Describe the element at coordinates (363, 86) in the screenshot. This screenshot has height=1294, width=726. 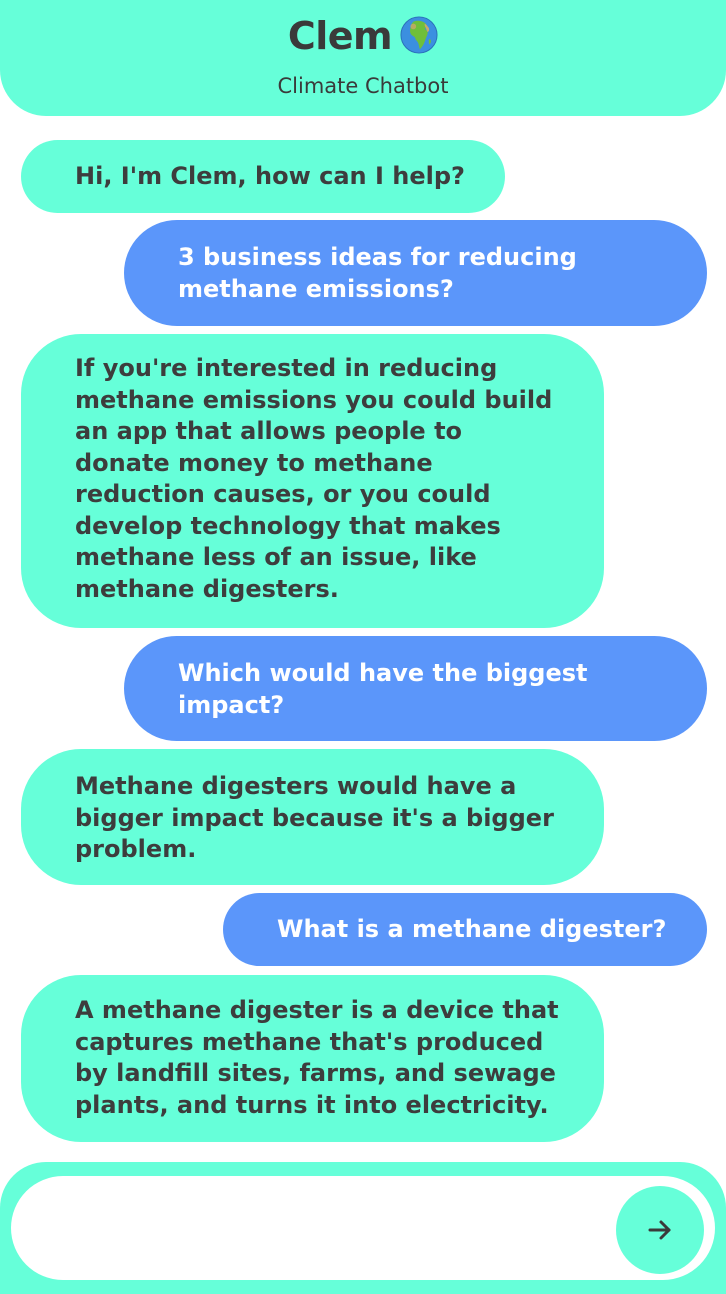
I see `app-subtitle: Climate Chatbot` at that location.